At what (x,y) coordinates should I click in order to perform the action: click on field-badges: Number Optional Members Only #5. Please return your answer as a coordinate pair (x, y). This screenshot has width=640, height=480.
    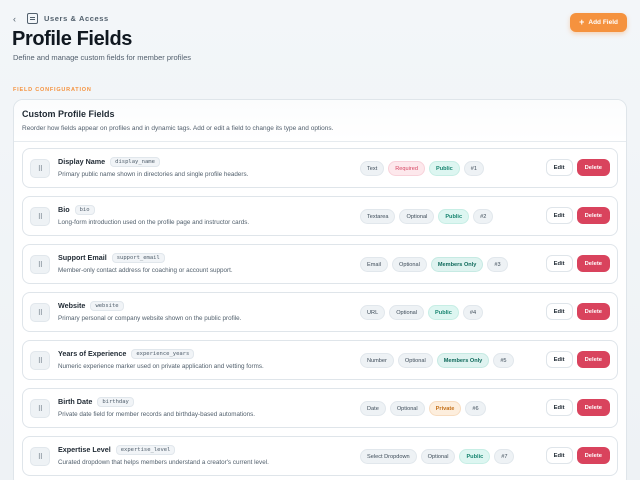
    Looking at the image, I should click on (437, 360).